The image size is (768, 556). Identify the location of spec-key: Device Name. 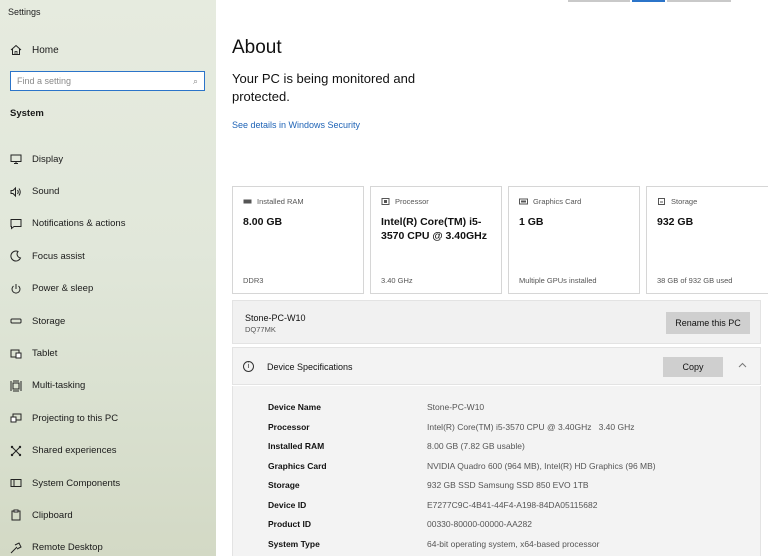
(294, 407).